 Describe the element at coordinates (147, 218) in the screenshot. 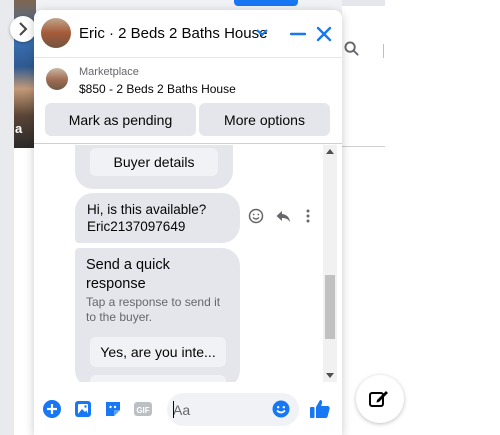

I see `message-text: Hi, is this available? Eric2137097649` at that location.